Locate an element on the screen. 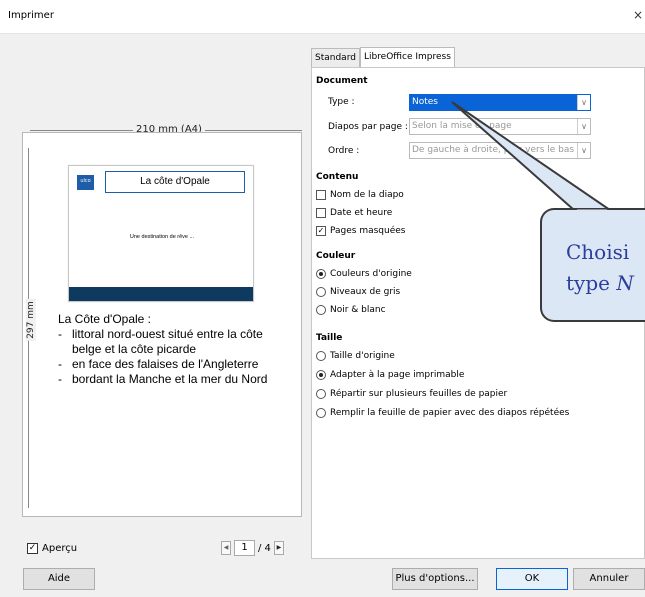 This screenshot has width=645, height=597. callout-pointer-cover is located at coordinates (592, 211).